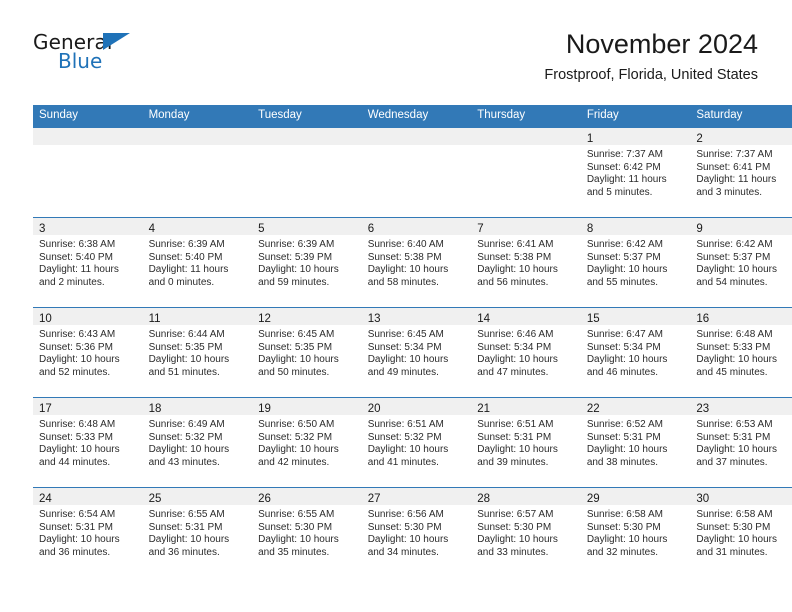 This screenshot has width=792, height=612. Describe the element at coordinates (295, 257) in the screenshot. I see `sunset-text: Sunset: 5:39 PM` at that location.